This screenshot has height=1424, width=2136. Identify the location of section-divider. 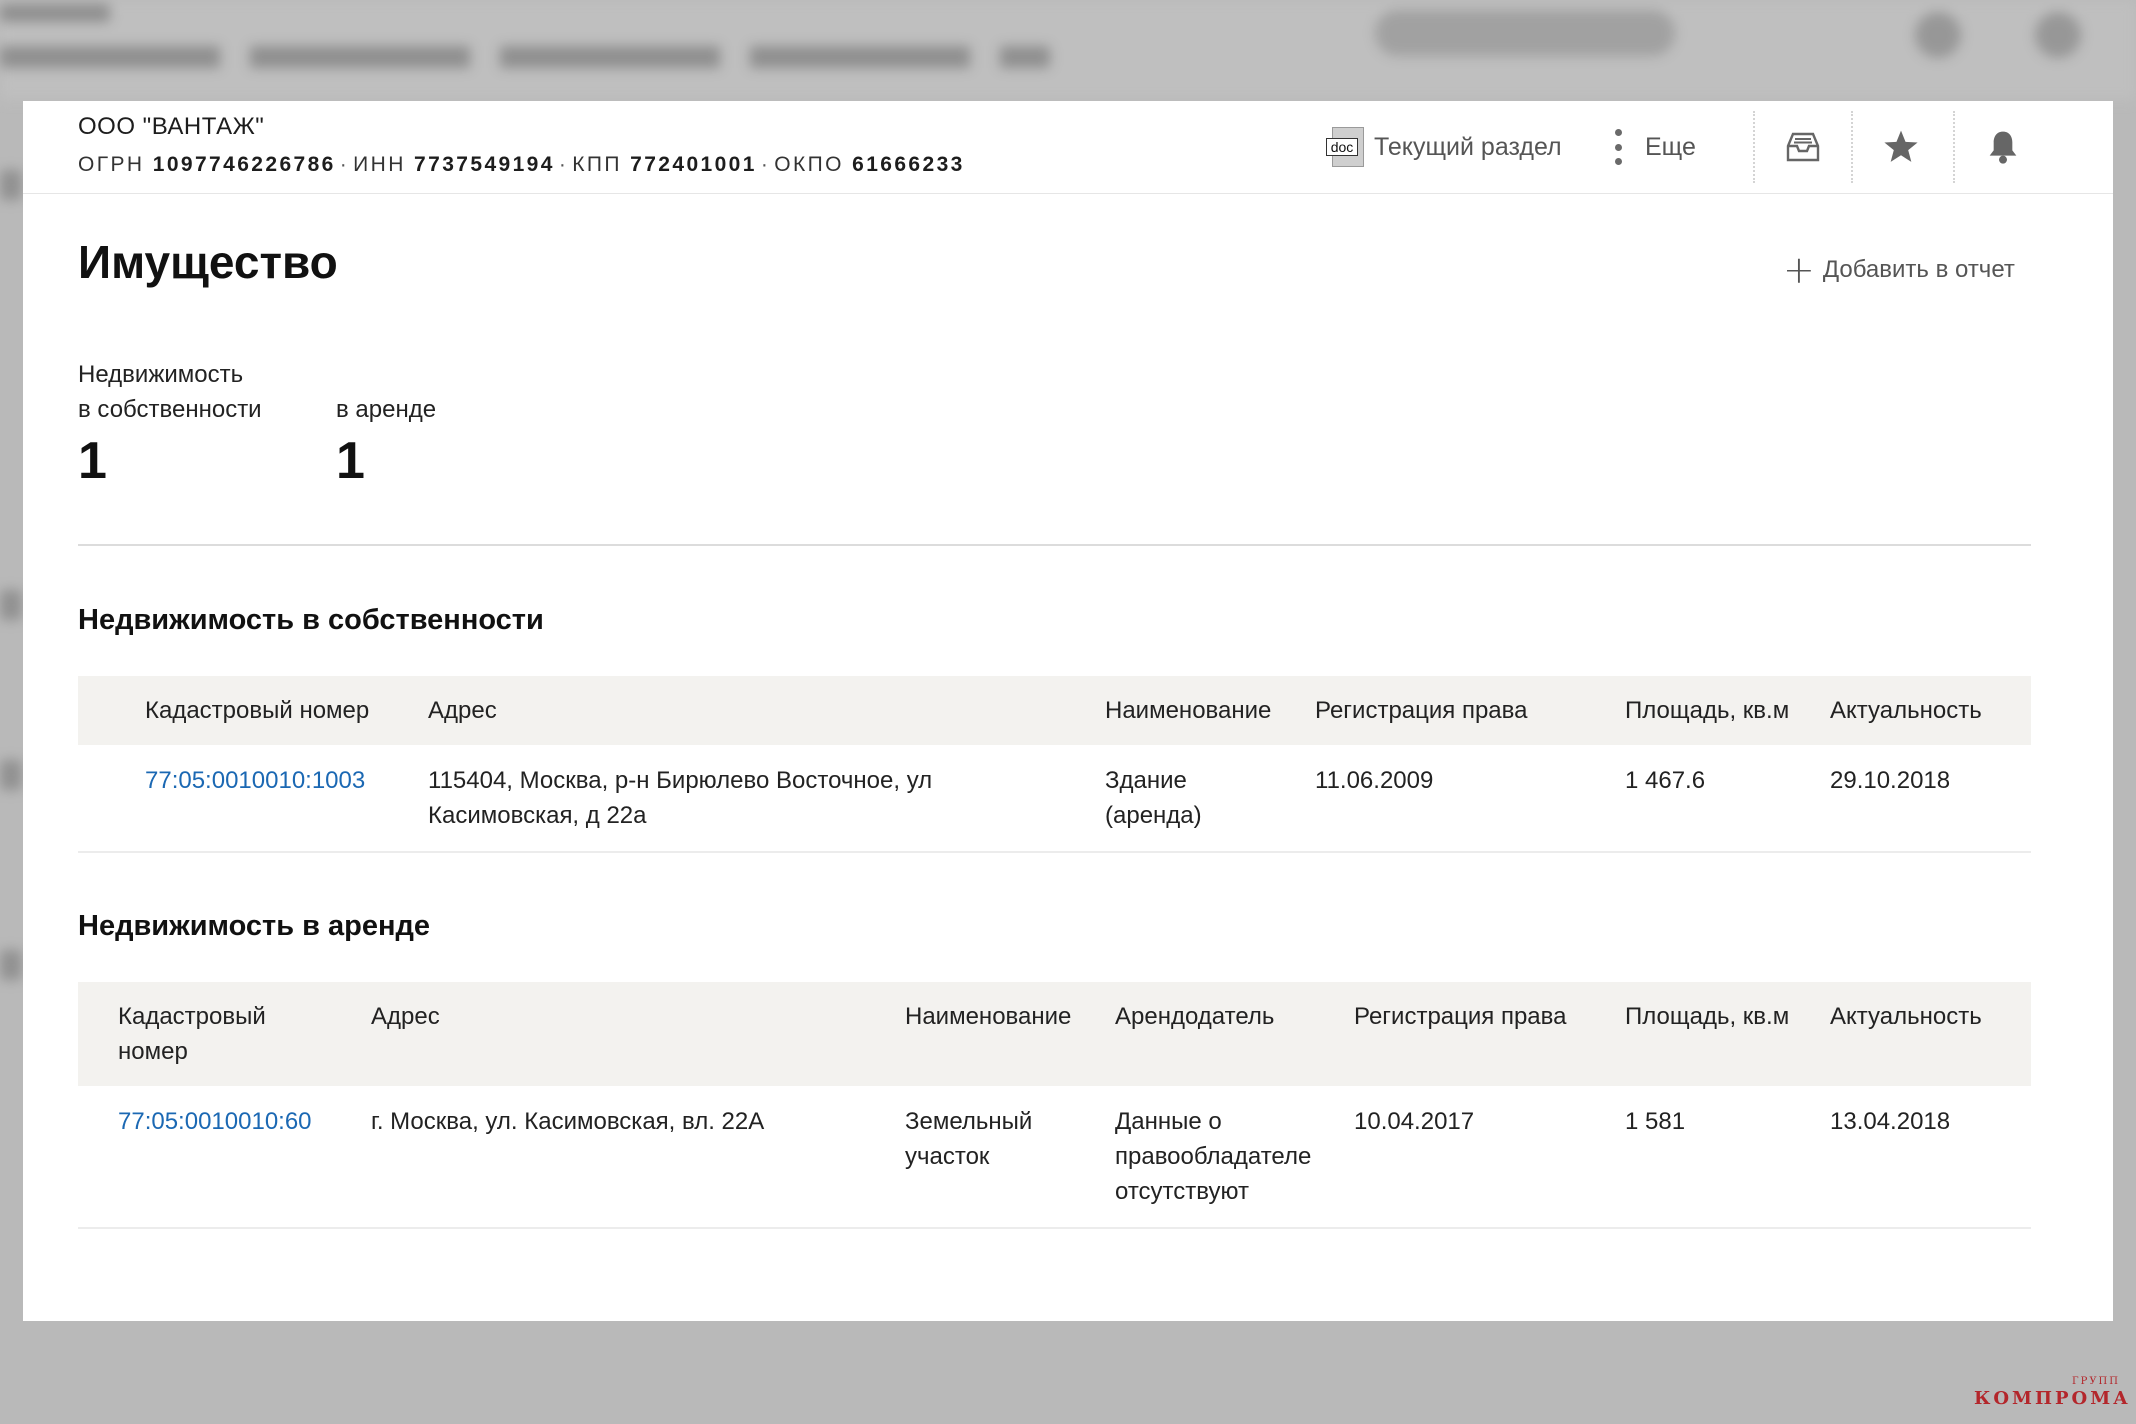
(1054, 545).